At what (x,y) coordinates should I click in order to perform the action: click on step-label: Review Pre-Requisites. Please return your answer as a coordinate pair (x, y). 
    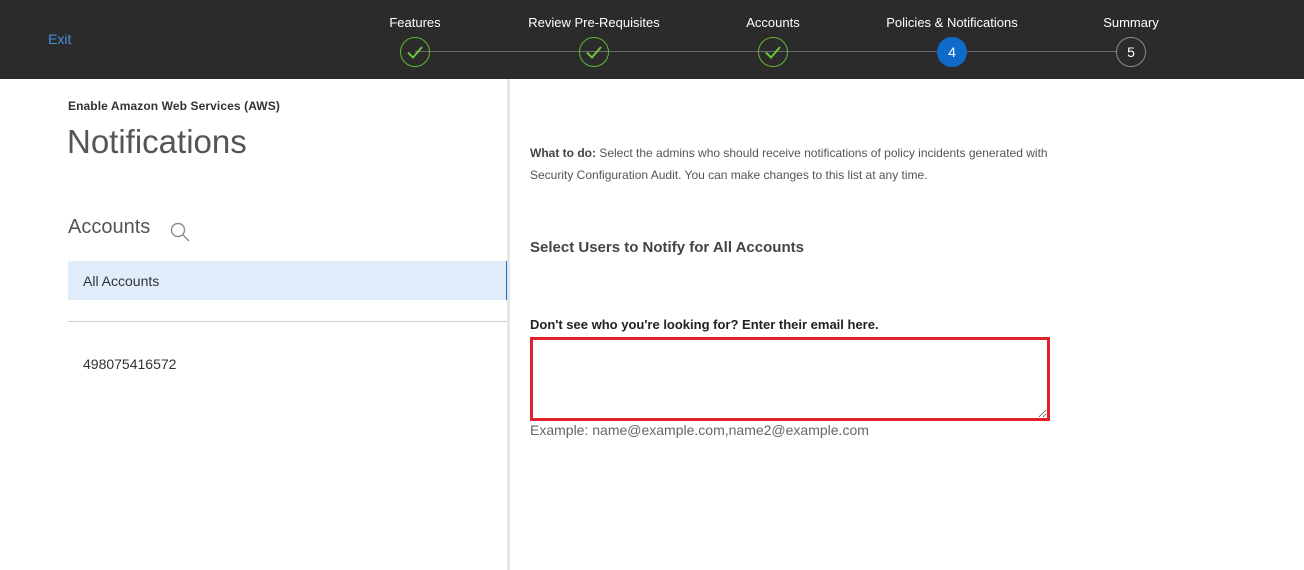
    Looking at the image, I should click on (594, 22).